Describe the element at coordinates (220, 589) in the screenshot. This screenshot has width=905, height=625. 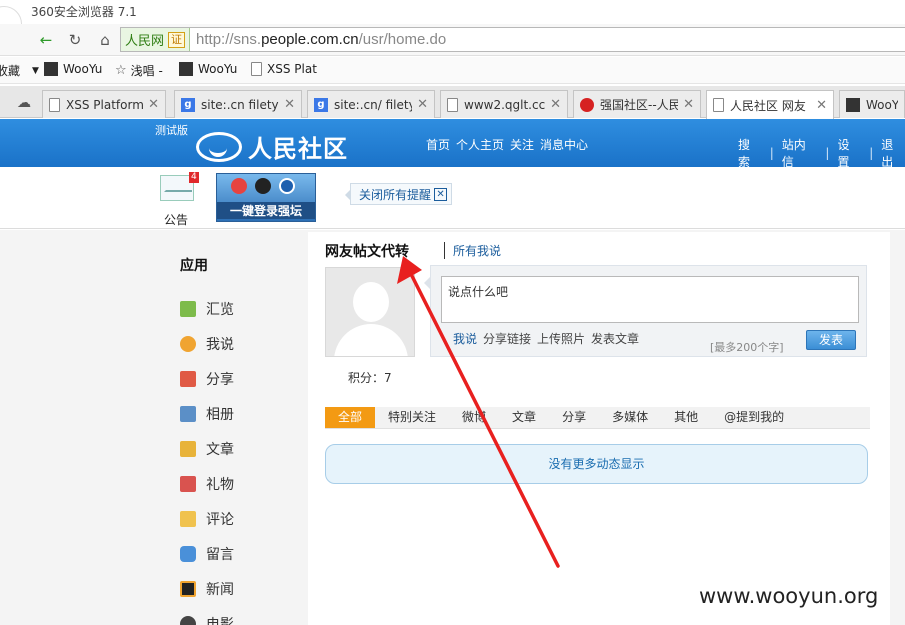
I see `sidebar-item-label: 新闻` at that location.